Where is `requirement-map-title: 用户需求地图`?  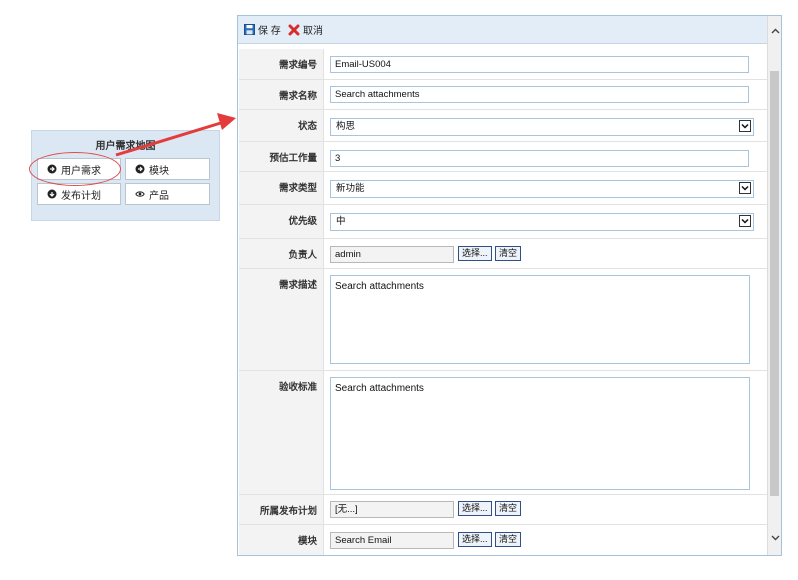
requirement-map-title: 用户需求地图 is located at coordinates (125, 146).